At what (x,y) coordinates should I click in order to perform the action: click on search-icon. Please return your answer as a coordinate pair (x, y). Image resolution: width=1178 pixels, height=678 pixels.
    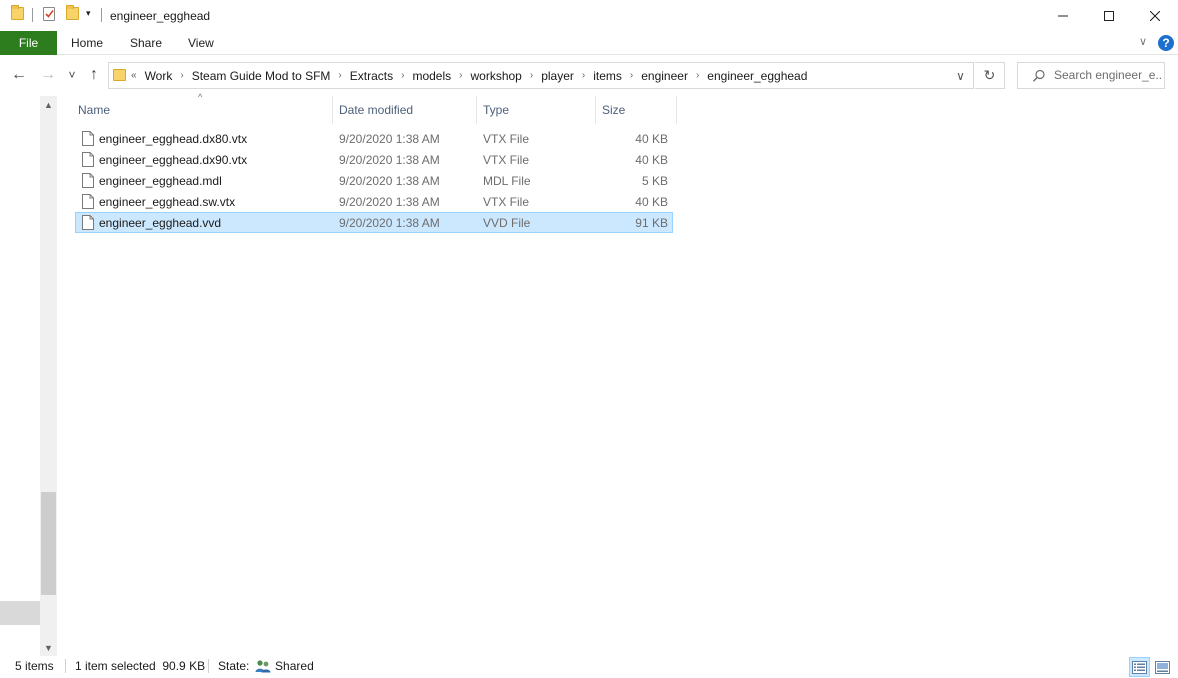
    Looking at the image, I should click on (1038, 75).